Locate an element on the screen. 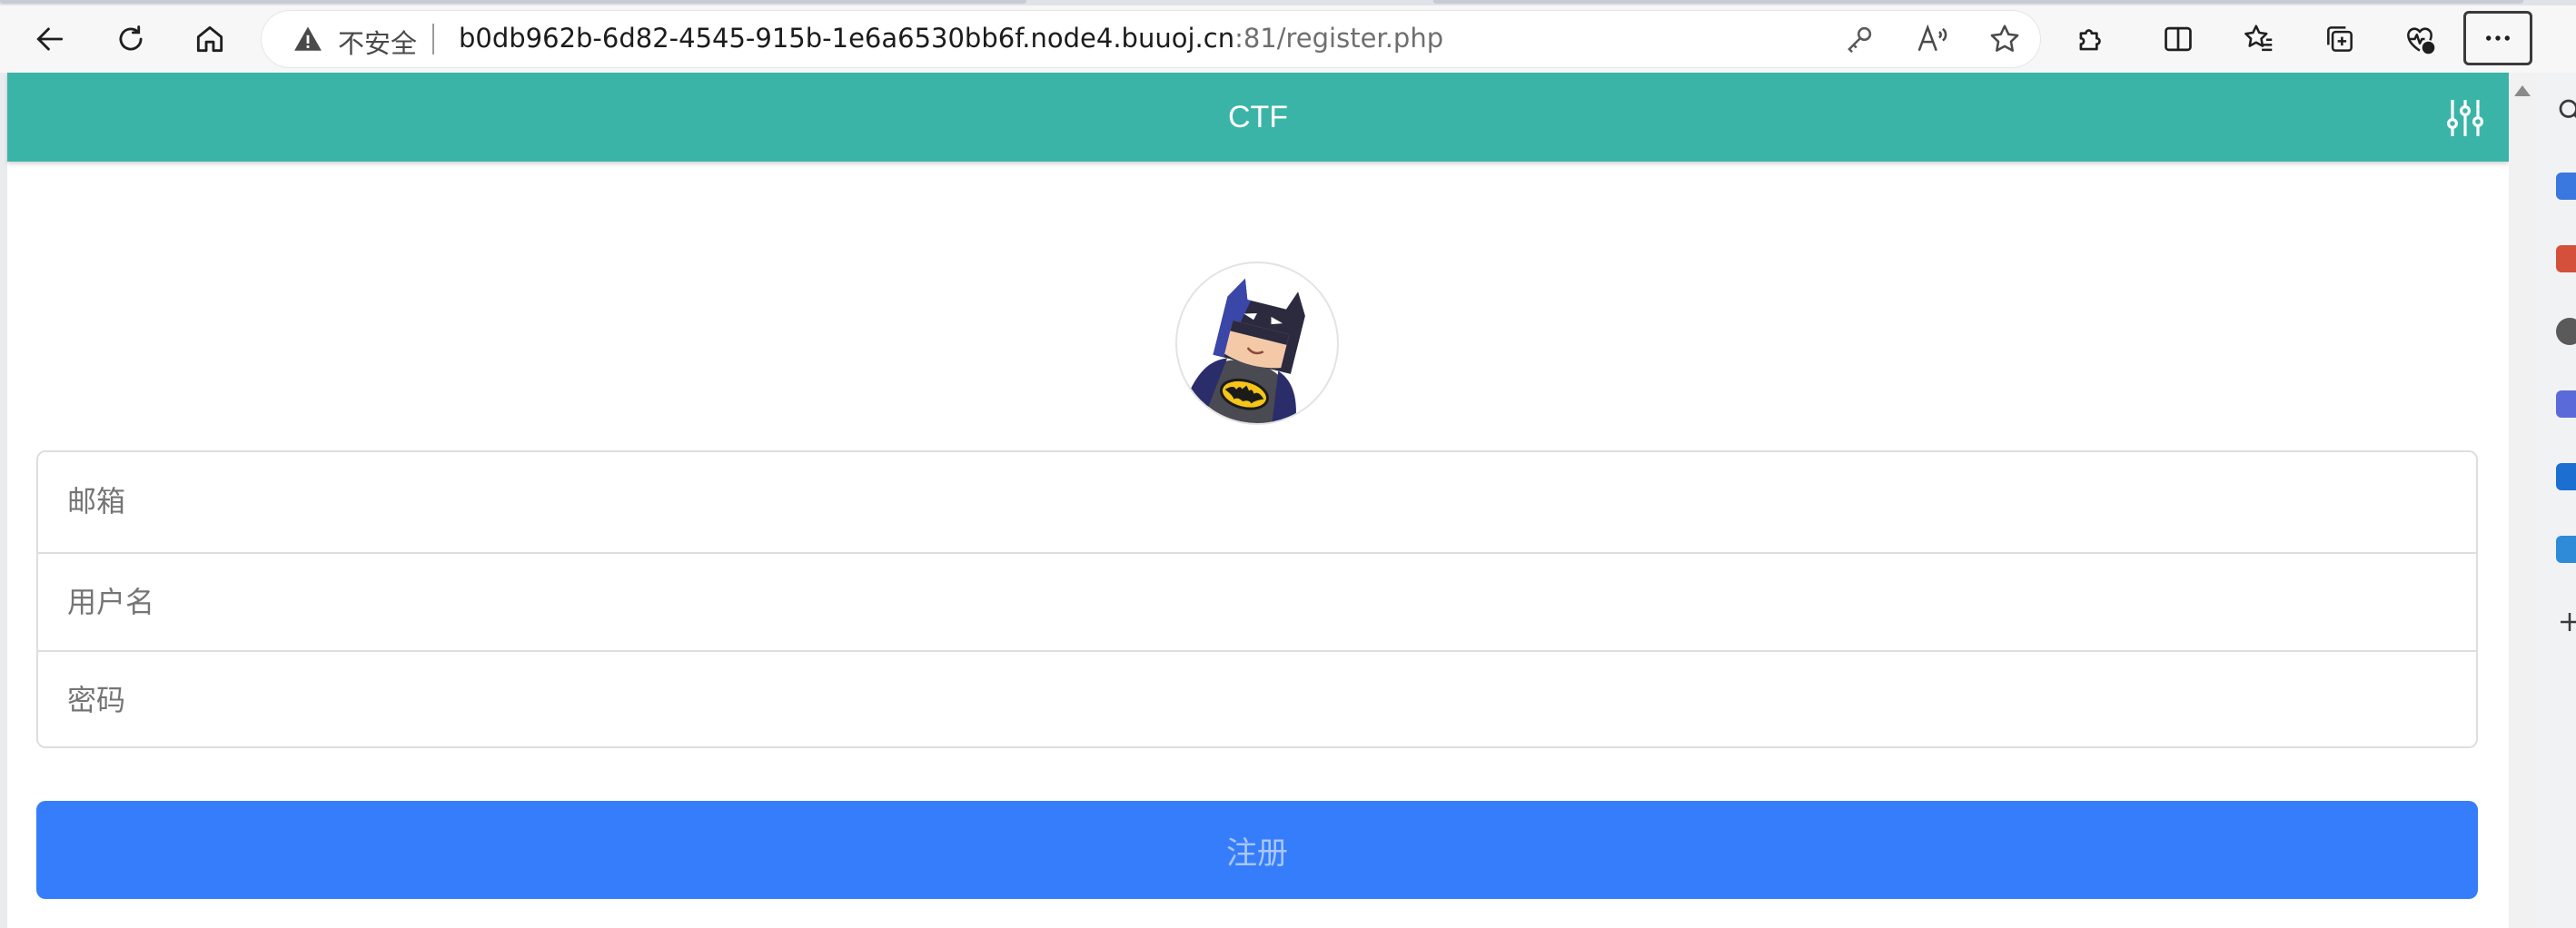 Image resolution: width=2576 pixels, height=928 pixels. refresh-icon is located at coordinates (131, 38).